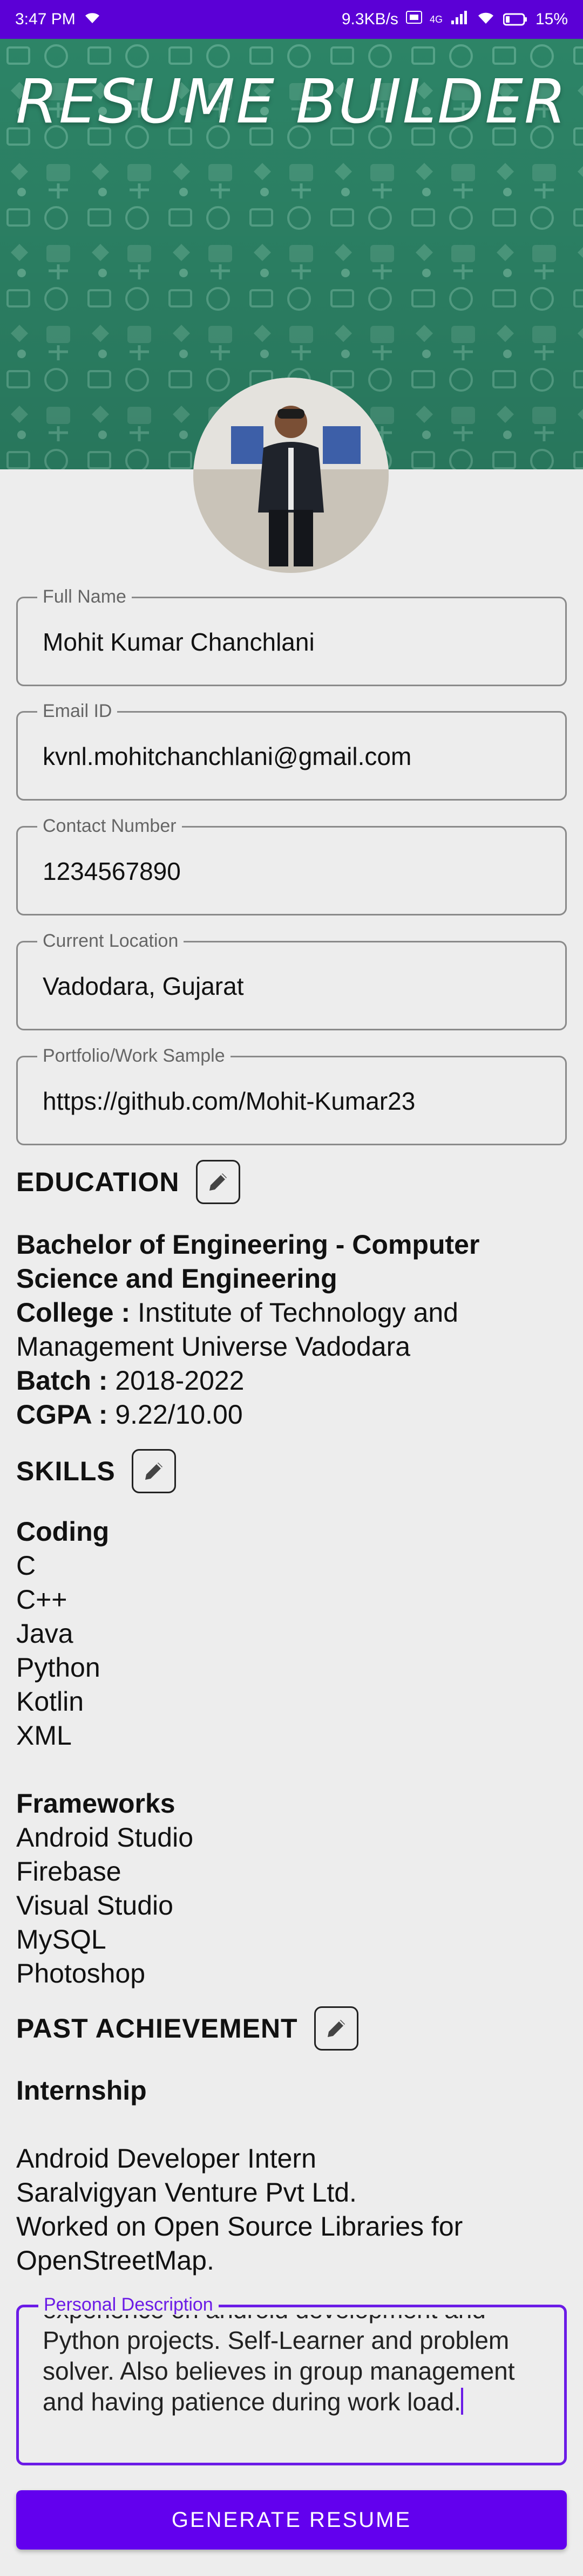 The image size is (583, 2576). I want to click on framework-skill: MySQL, so click(61, 1939).